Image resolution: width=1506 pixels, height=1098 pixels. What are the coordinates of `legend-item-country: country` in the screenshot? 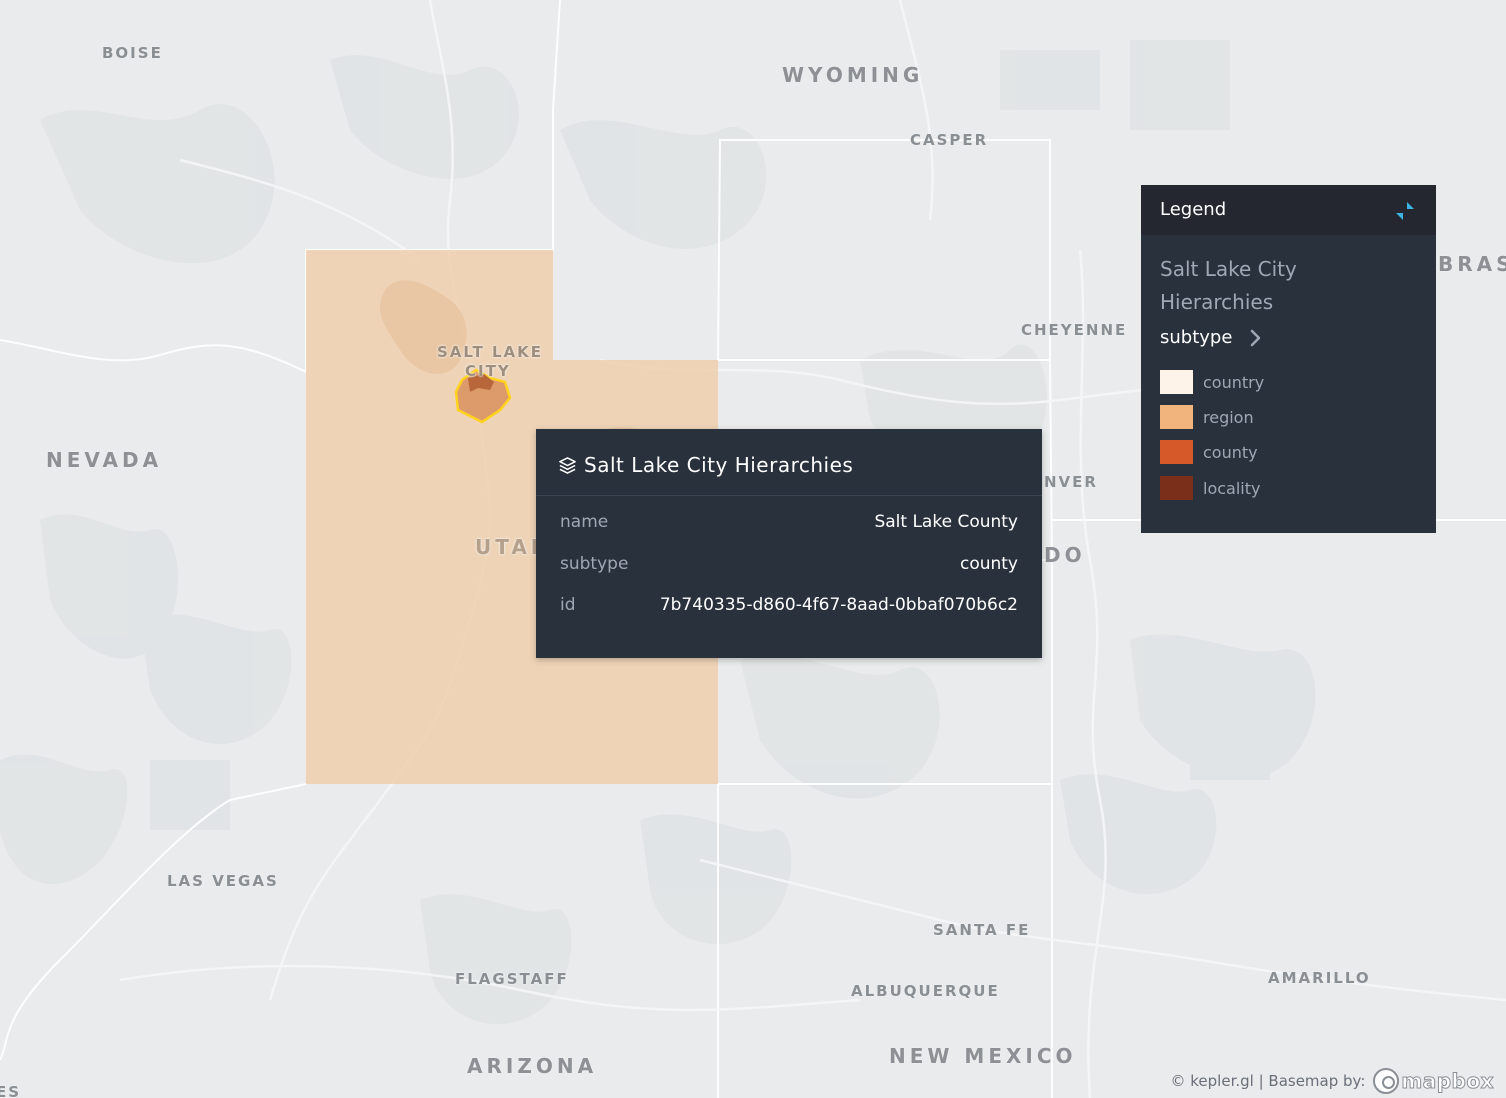 It's located at (1212, 382).